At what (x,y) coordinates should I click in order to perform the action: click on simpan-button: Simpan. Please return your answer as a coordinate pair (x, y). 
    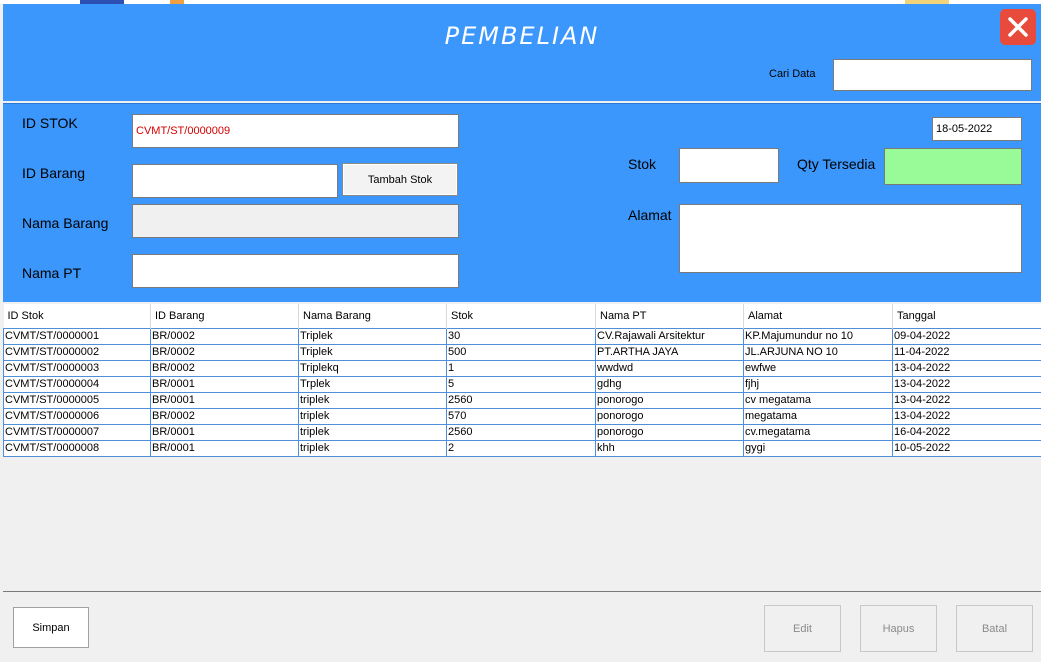
    Looking at the image, I should click on (51, 627).